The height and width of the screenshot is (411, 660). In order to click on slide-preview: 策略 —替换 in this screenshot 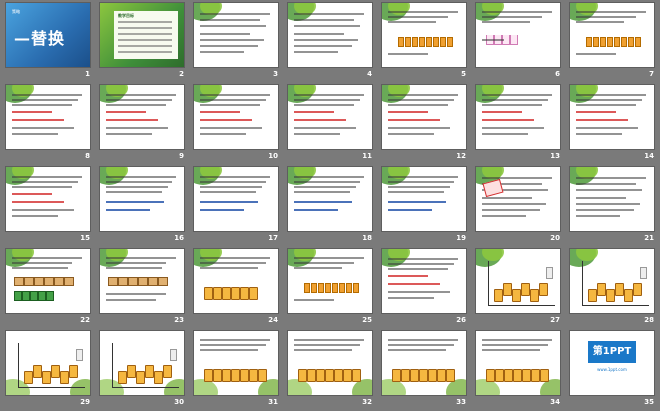, I will do `click(48, 35)`.